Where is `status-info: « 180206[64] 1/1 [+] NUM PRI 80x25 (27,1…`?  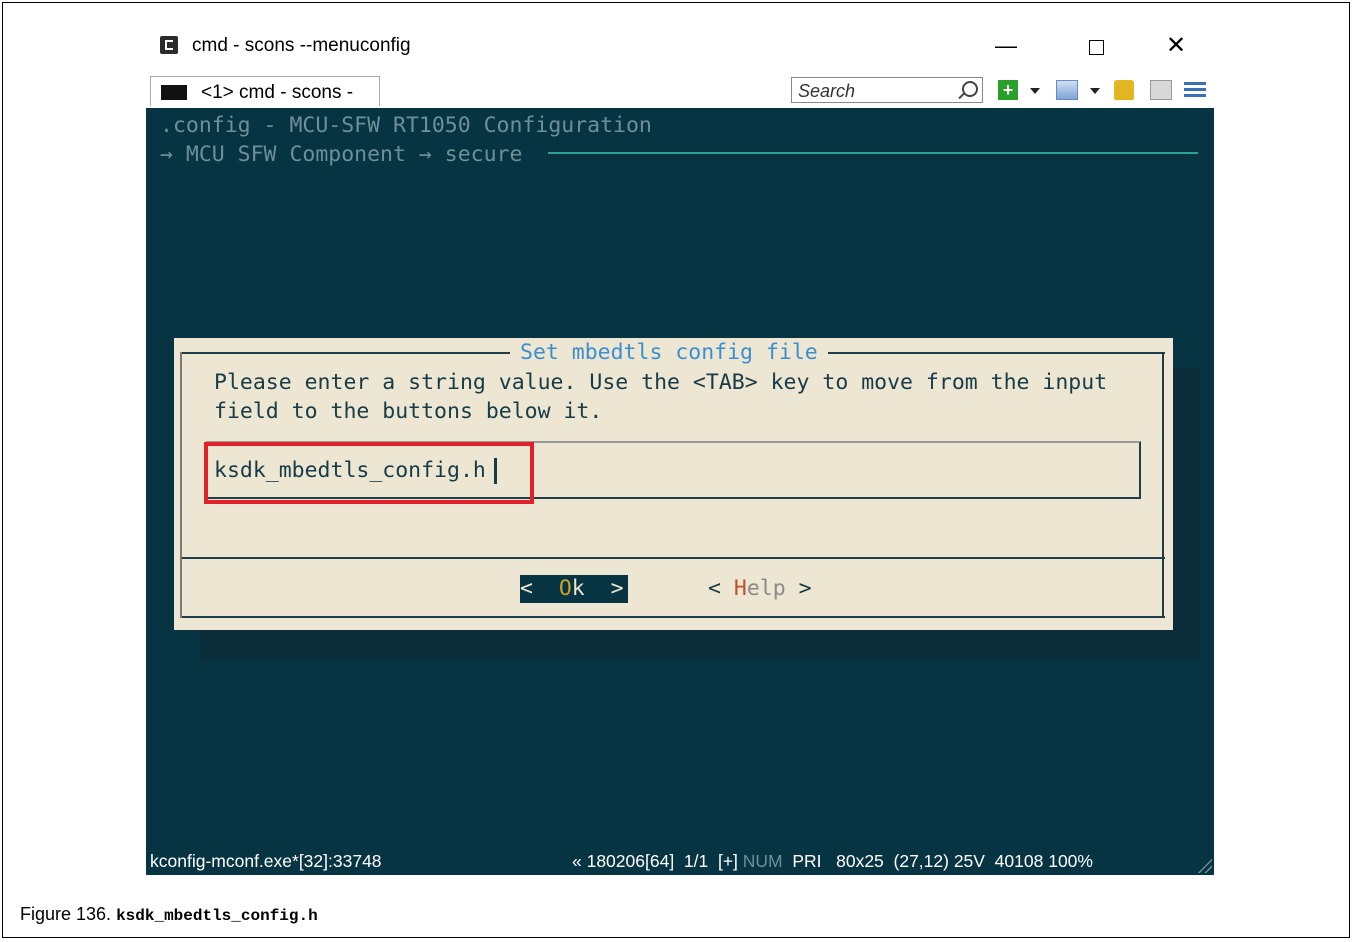 status-info: « 180206[64] 1/1 [+] NUM PRI 80x25 (27,1… is located at coordinates (832, 861).